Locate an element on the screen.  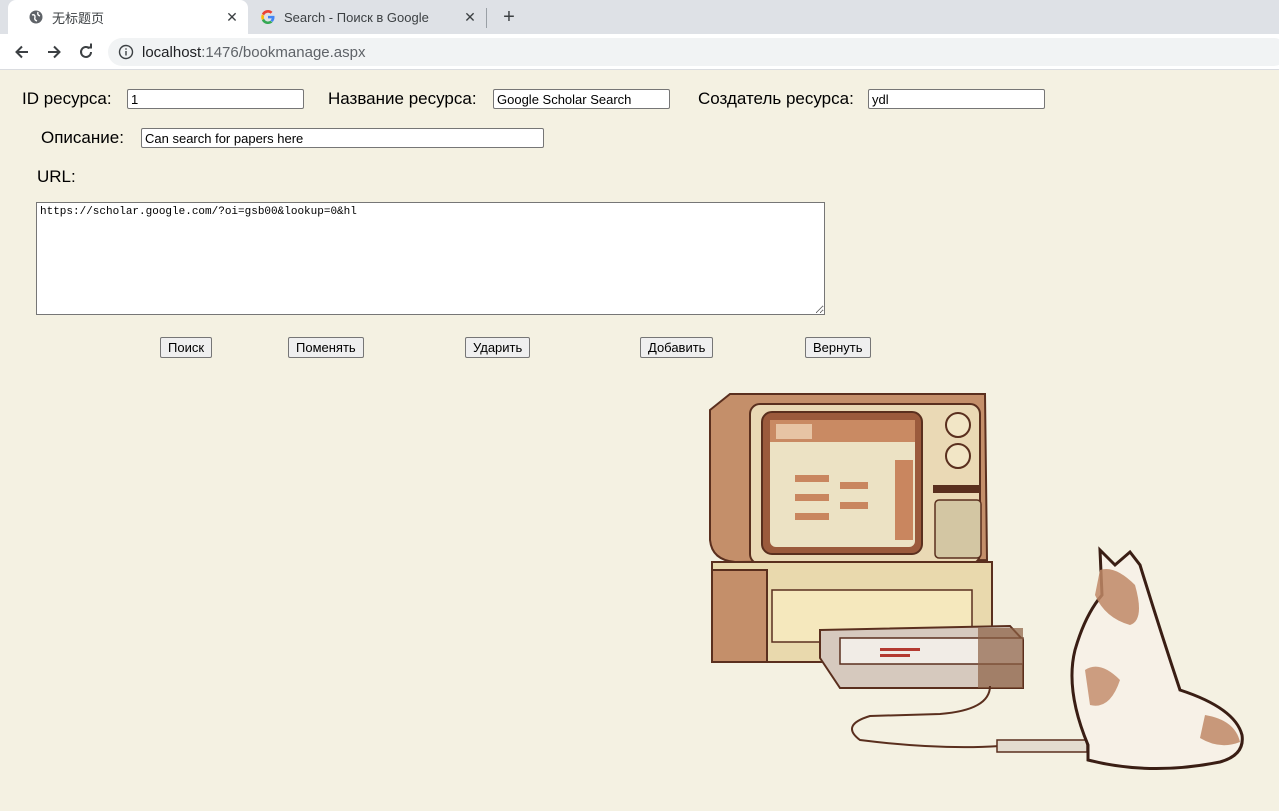
tab-google-search: Search - Поиск в Google ✕ is located at coordinates (363, 17).